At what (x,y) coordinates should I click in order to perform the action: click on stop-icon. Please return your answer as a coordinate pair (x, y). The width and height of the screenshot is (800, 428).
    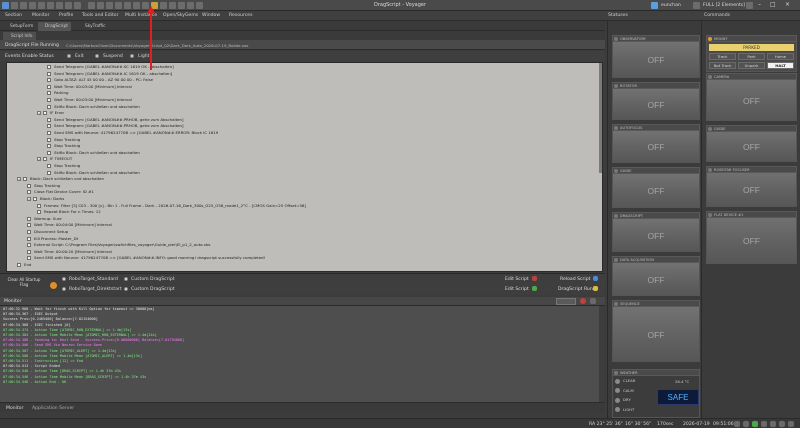
    Looking at the image, I should click on (109, 5).